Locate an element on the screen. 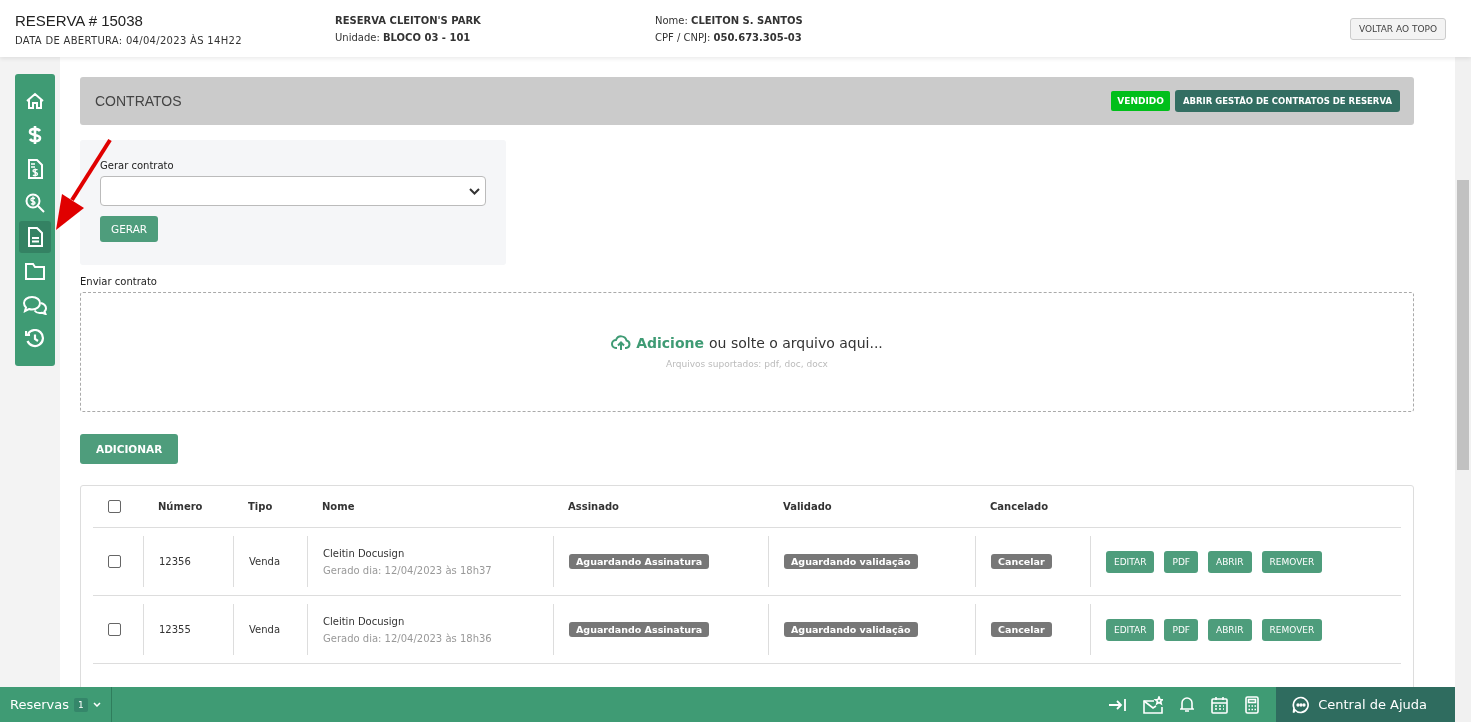 The image size is (1471, 722). chat-icon is located at coordinates (35, 305).